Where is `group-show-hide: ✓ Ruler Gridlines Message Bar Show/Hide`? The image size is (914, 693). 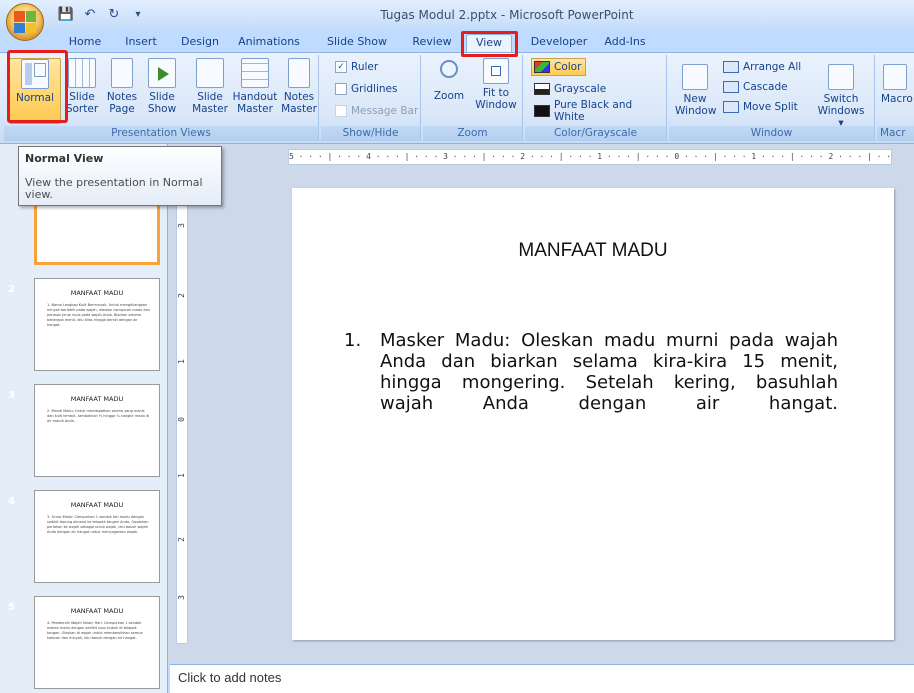
group-show-hide: ✓ Ruler Gridlines Message Bar Show/Hide is located at coordinates (371, 98).